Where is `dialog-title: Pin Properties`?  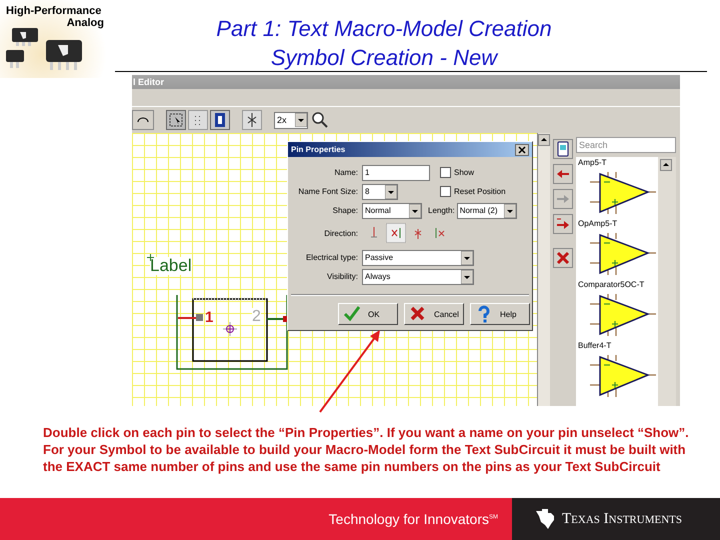 dialog-title: Pin Properties is located at coordinates (318, 149).